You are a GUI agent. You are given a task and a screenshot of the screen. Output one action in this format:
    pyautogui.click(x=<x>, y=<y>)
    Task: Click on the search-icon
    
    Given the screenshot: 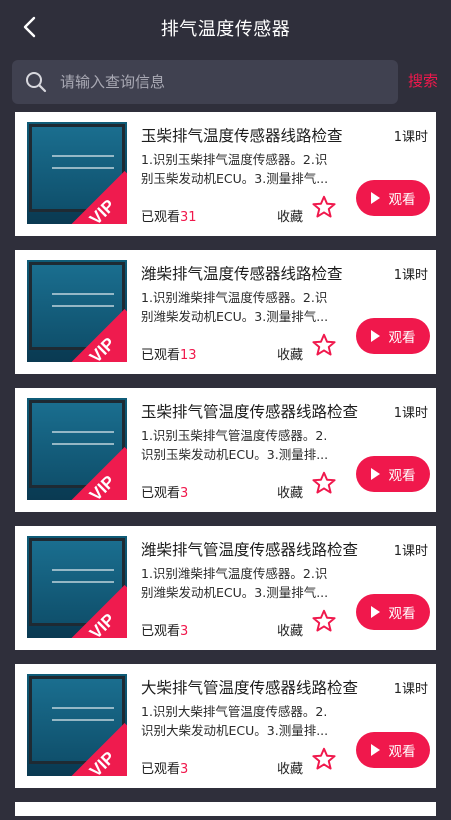 What is the action you would take?
    pyautogui.click(x=36, y=82)
    